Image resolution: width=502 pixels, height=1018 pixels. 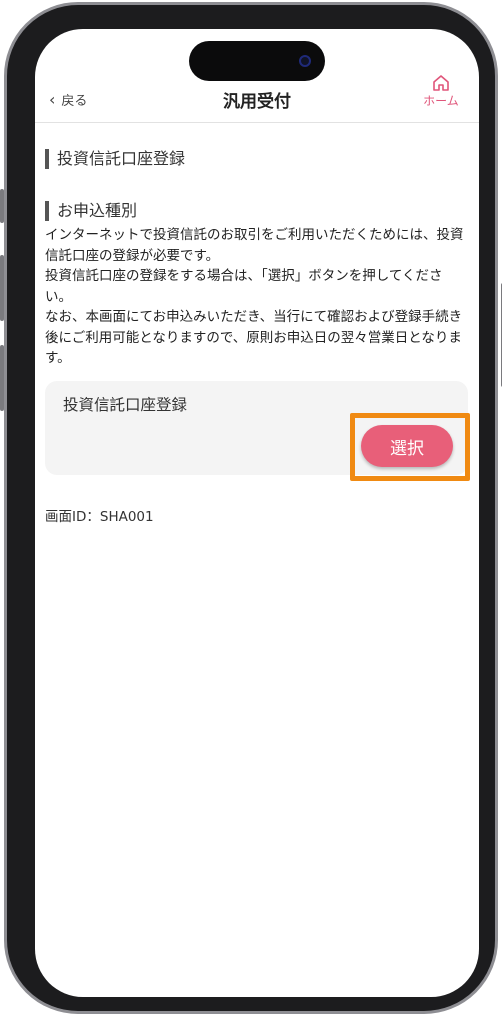 What do you see at coordinates (2, 288) in the screenshot?
I see `volume-up-button` at bounding box center [2, 288].